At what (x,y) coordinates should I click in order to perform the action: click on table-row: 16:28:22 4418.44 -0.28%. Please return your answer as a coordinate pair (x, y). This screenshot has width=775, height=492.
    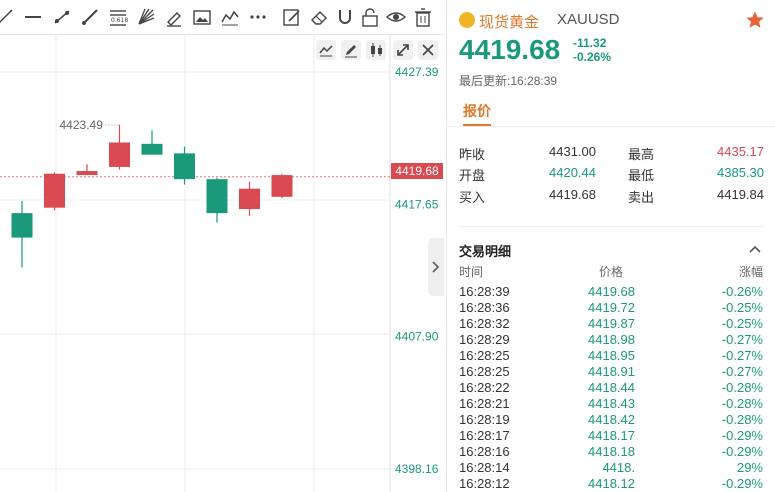
    Looking at the image, I should click on (611, 388).